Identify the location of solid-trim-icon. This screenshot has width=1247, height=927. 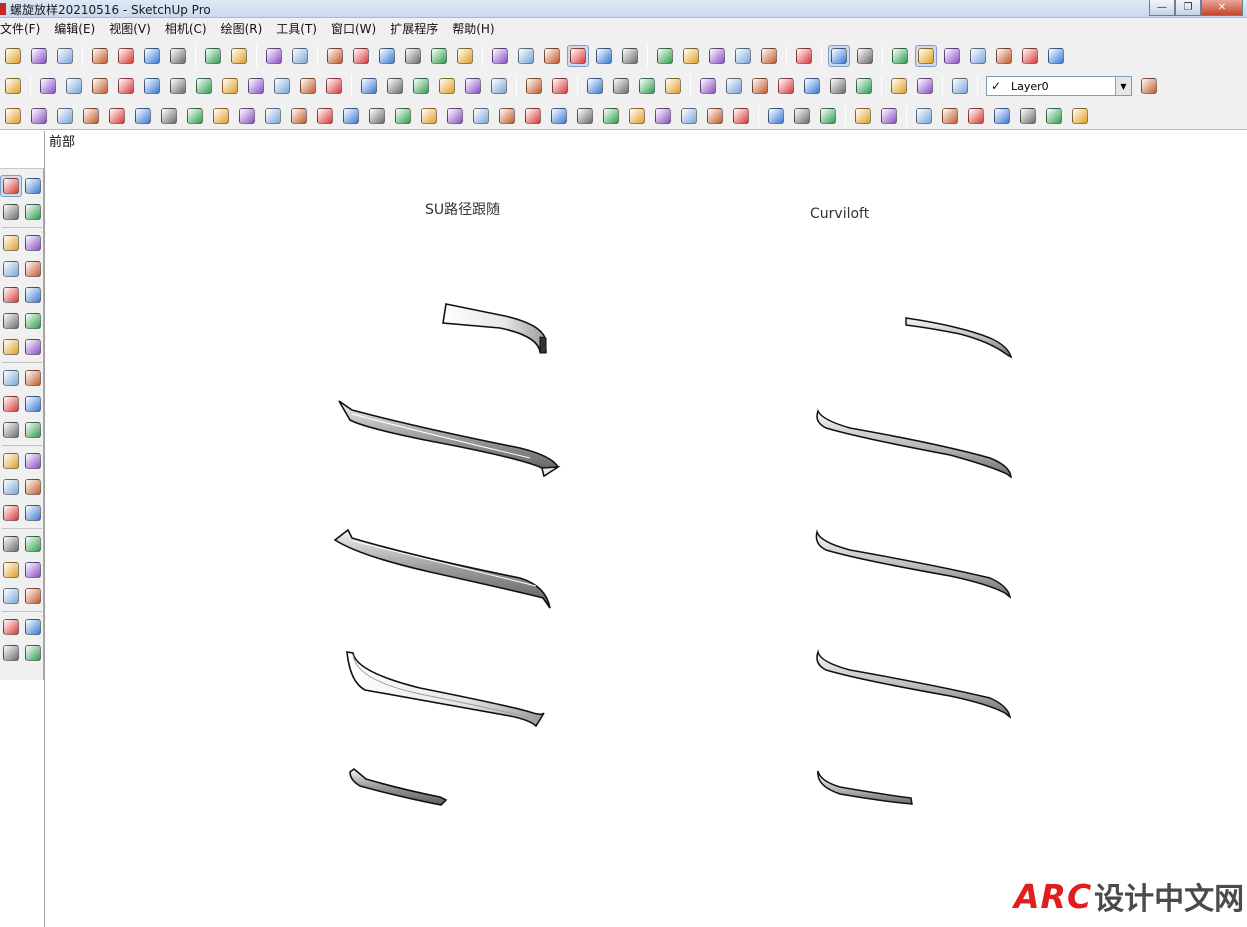
(421, 86).